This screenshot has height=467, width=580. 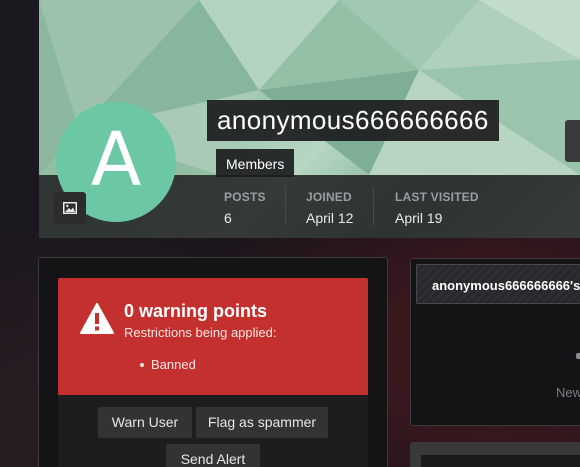 I want to click on restriction-label: Banned, so click(x=173, y=364).